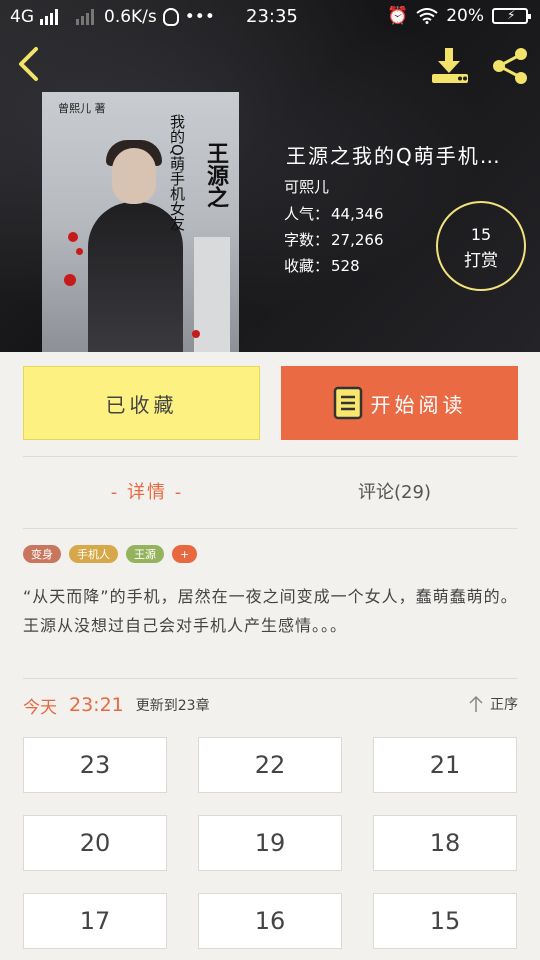 The width and height of the screenshot is (540, 960). Describe the element at coordinates (481, 246) in the screenshot. I see `tip-button: 15 打赏` at that location.